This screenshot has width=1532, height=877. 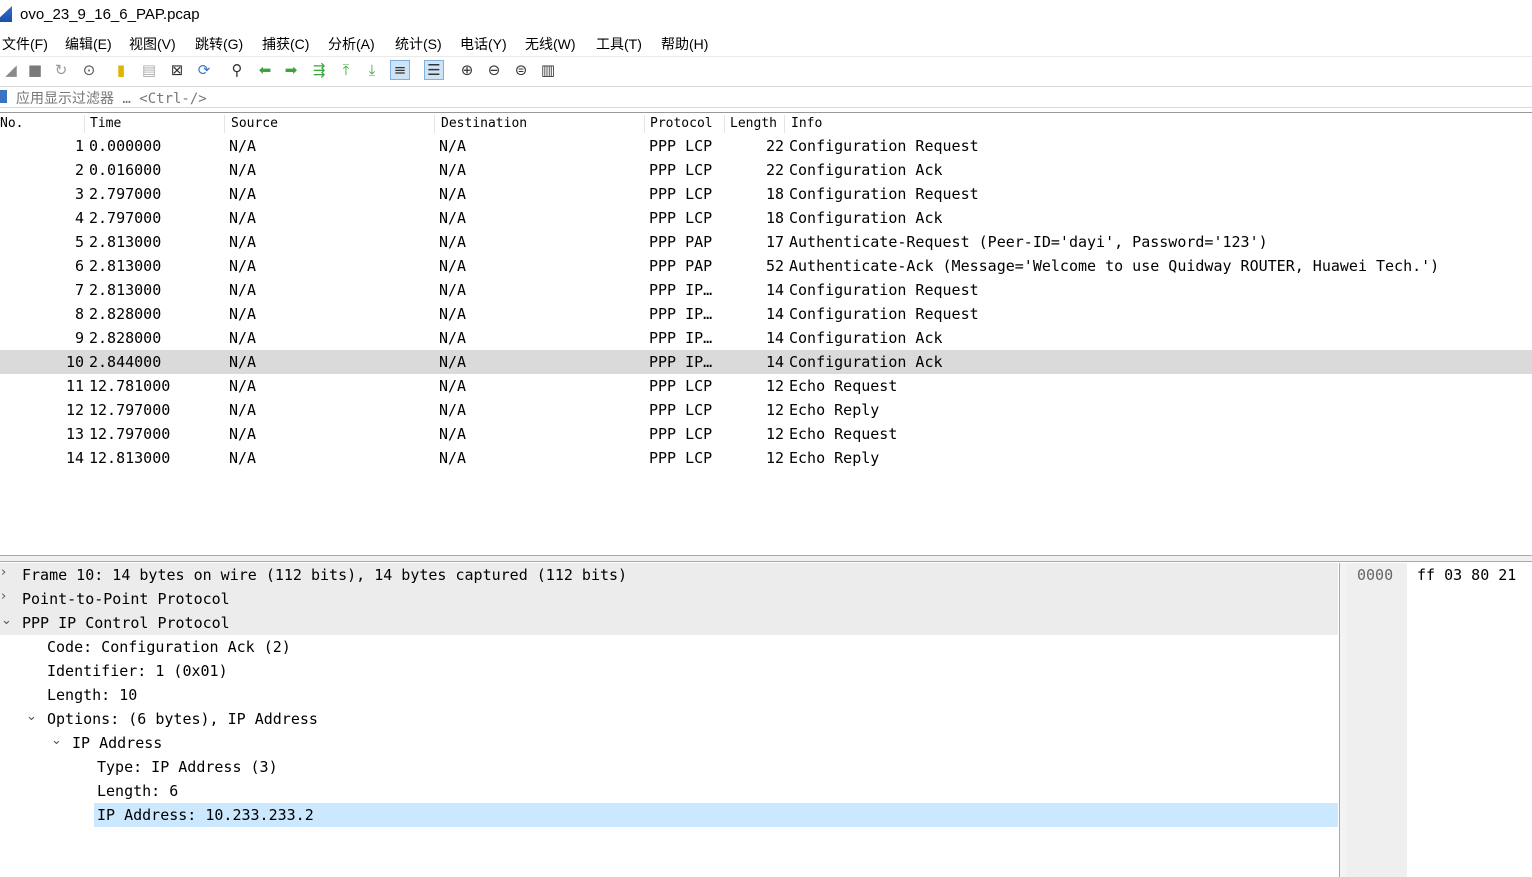 I want to click on menu-tools: 工具(T), so click(x=619, y=44).